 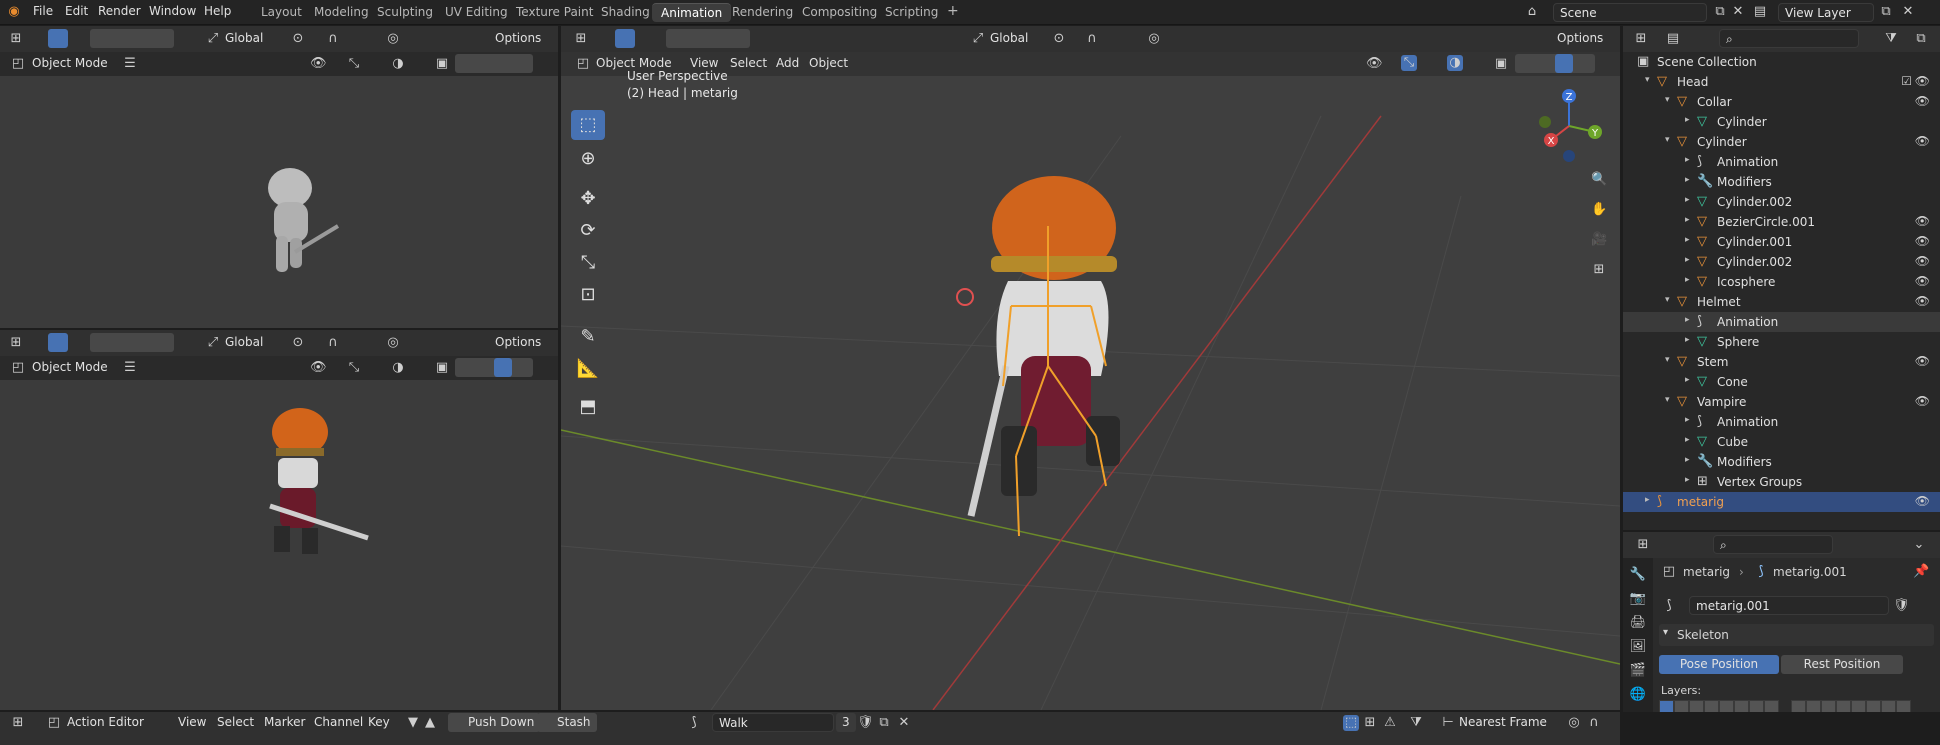 I want to click on shading-group, so click(x=494, y=63).